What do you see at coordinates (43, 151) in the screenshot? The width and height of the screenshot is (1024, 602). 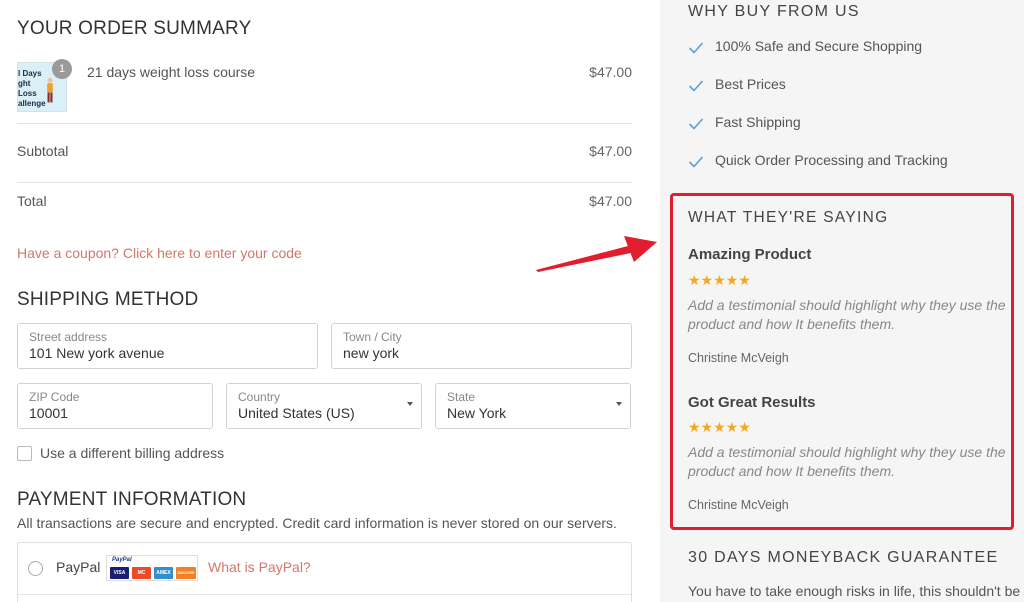 I see `subtotal-label: Subtotal` at bounding box center [43, 151].